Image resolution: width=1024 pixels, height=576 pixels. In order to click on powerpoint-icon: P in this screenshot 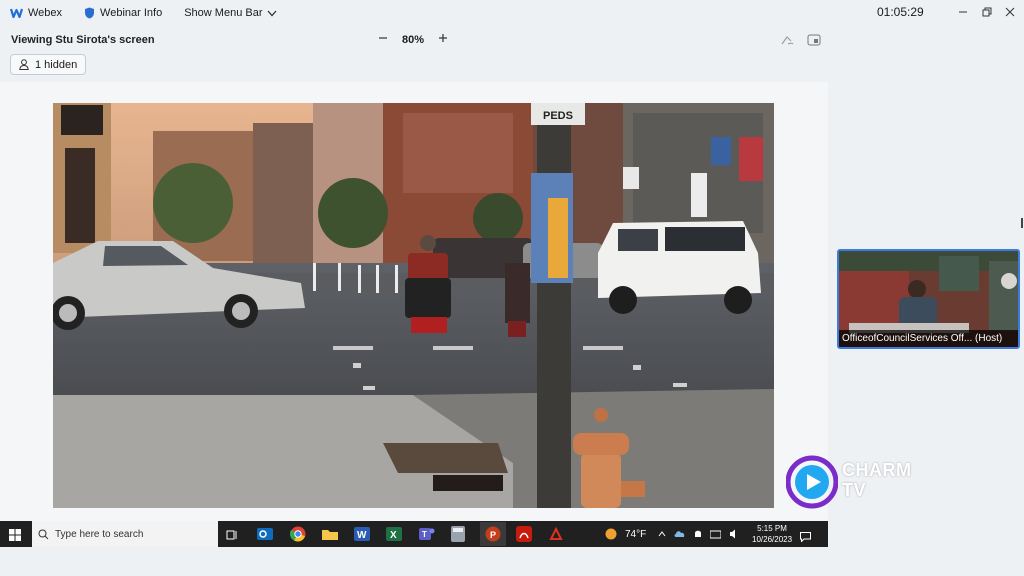, I will do `click(493, 534)`.